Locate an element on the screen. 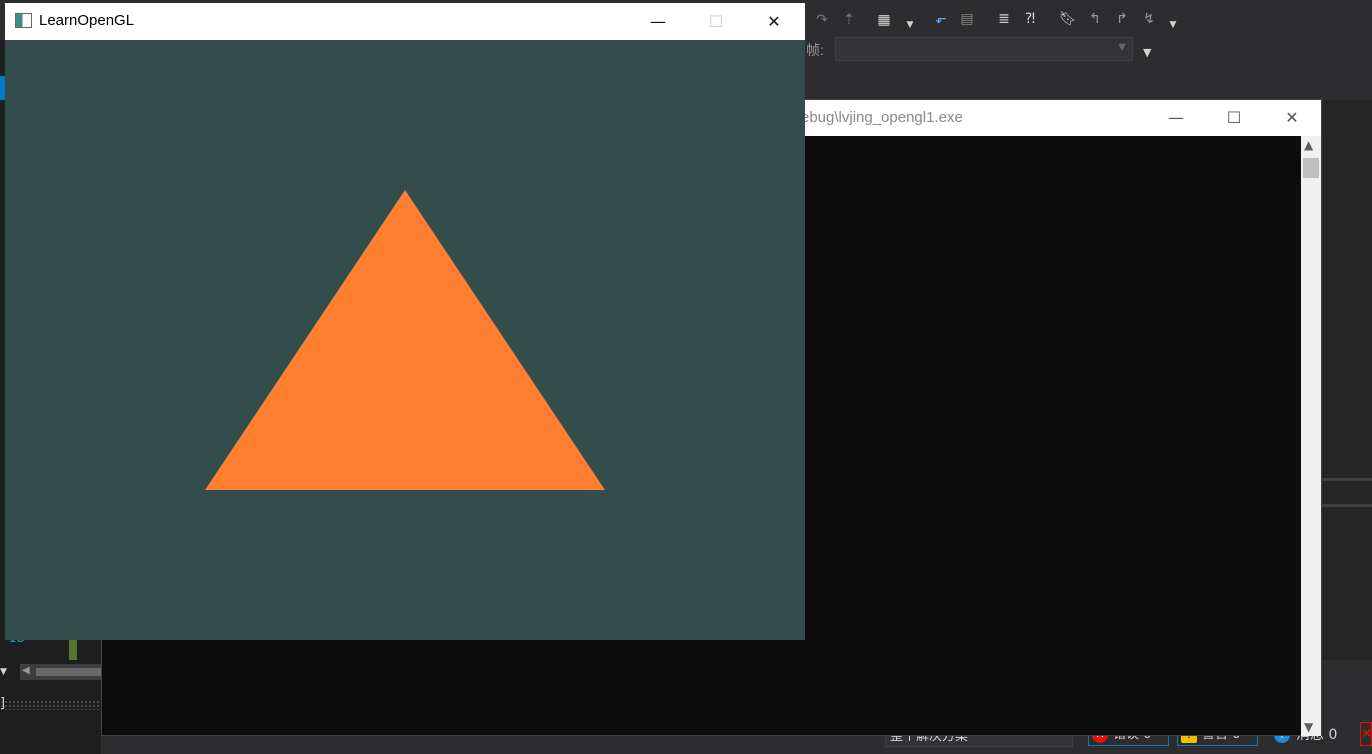 The image size is (1372, 754). opengl-titlebar: LearnOpenGL — ☐ ✕ is located at coordinates (405, 21).